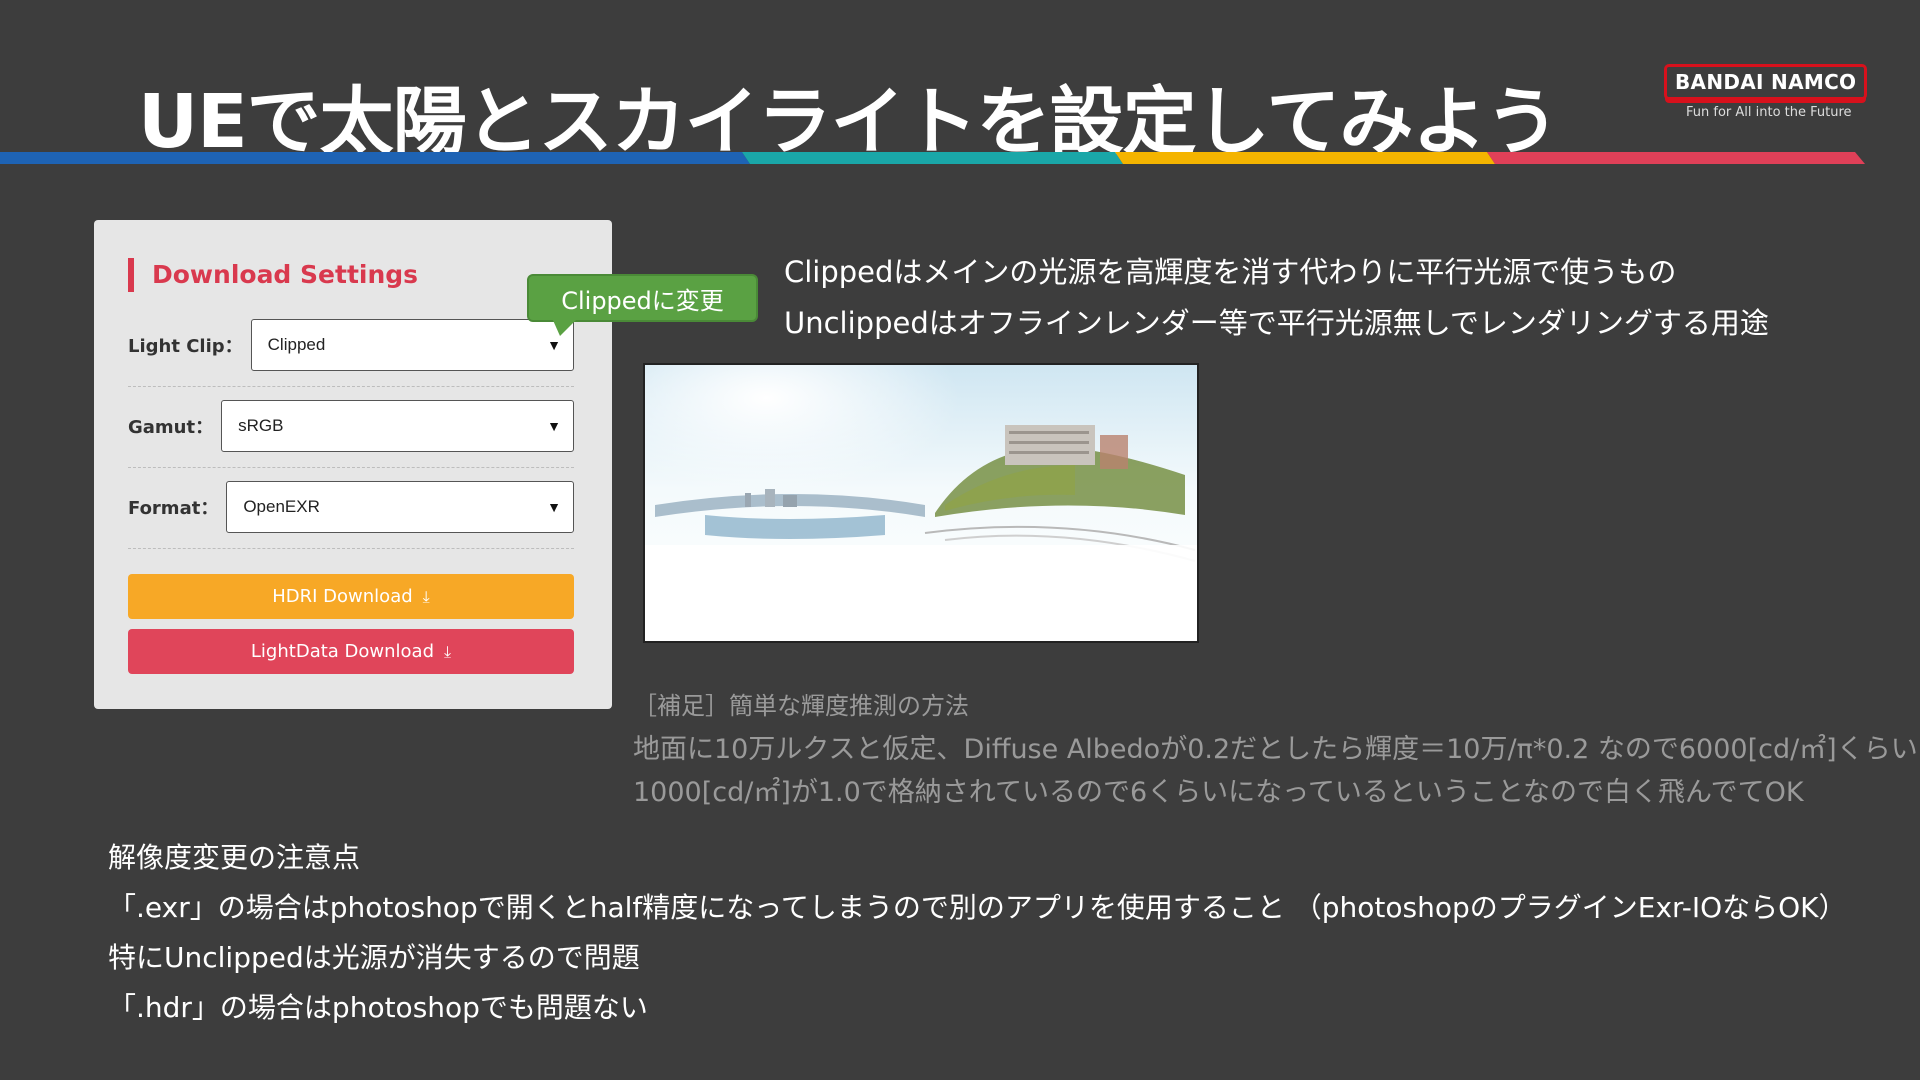 The width and height of the screenshot is (1920, 1080). Describe the element at coordinates (932, 158) in the screenshot. I see `title-underline-stripe` at that location.